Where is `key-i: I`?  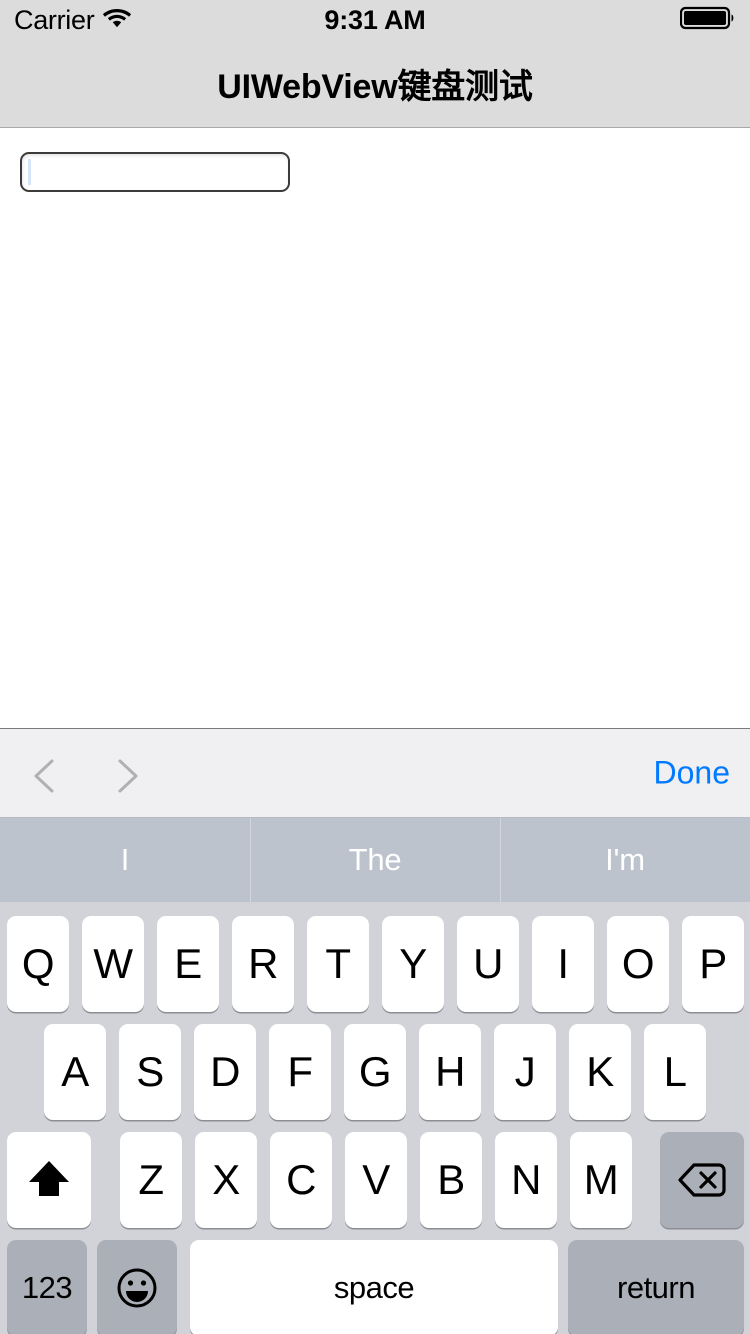 key-i: I is located at coordinates (563, 964).